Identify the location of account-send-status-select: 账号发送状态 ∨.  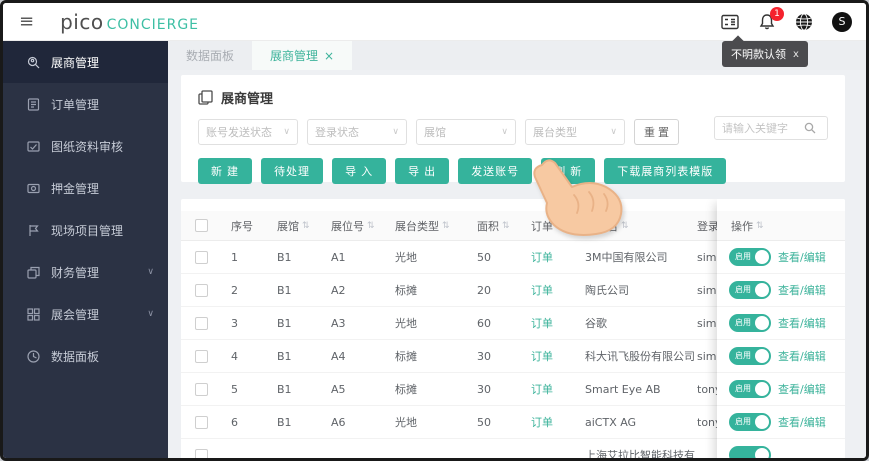
(248, 132).